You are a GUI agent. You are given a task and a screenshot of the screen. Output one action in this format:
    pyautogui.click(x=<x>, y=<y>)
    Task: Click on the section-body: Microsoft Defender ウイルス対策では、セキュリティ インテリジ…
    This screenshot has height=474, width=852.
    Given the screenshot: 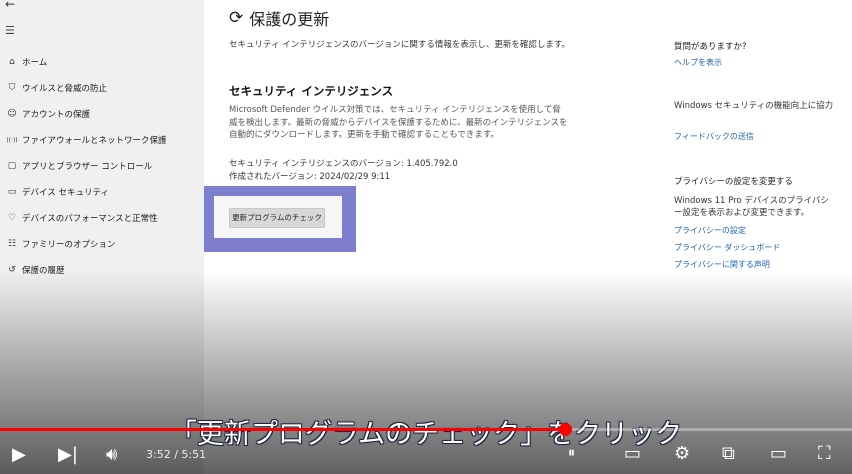 What is the action you would take?
    pyautogui.click(x=398, y=122)
    